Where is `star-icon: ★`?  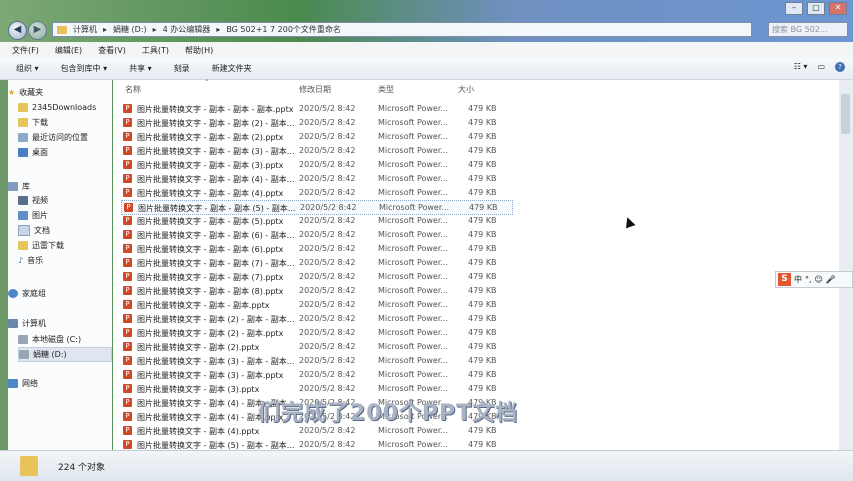
star-icon: ★ is located at coordinates (12, 92).